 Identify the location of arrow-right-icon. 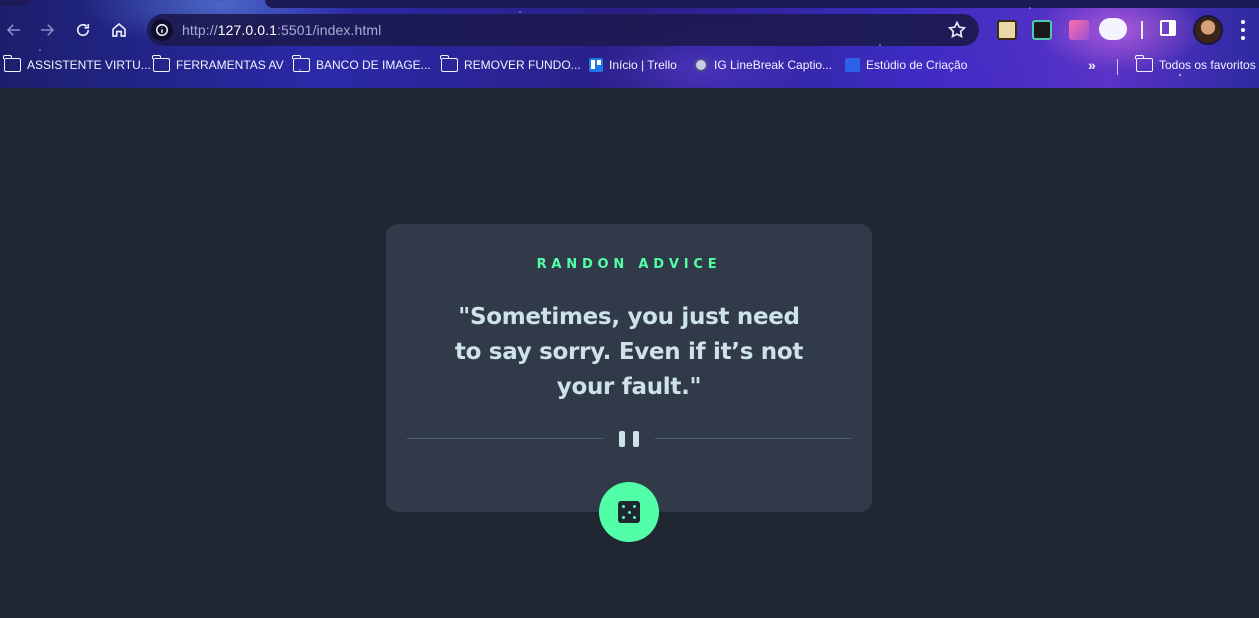
(48, 30).